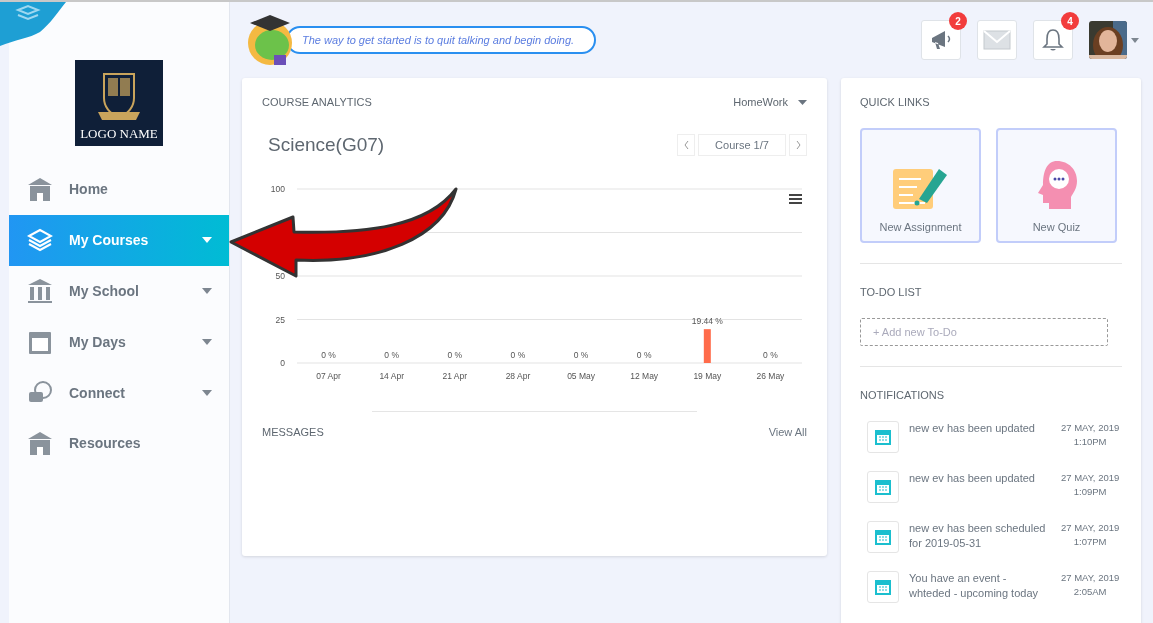  Describe the element at coordinates (974, 586) in the screenshot. I see `notification-text: You have an event - whteded - upcoming today` at that location.